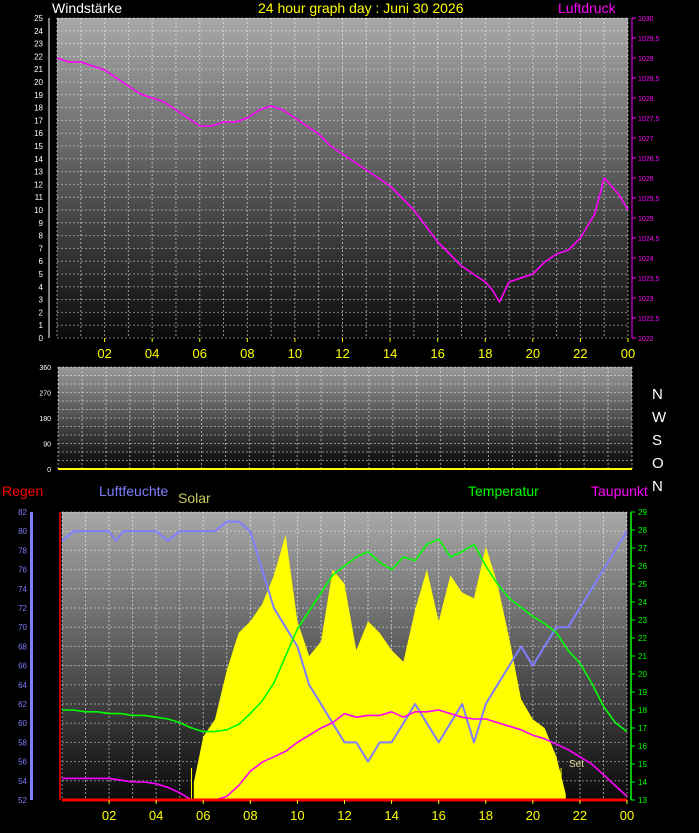 The image size is (699, 833). Describe the element at coordinates (41, 287) in the screenshot. I see `p1-y-left-tick-label: 4` at that location.